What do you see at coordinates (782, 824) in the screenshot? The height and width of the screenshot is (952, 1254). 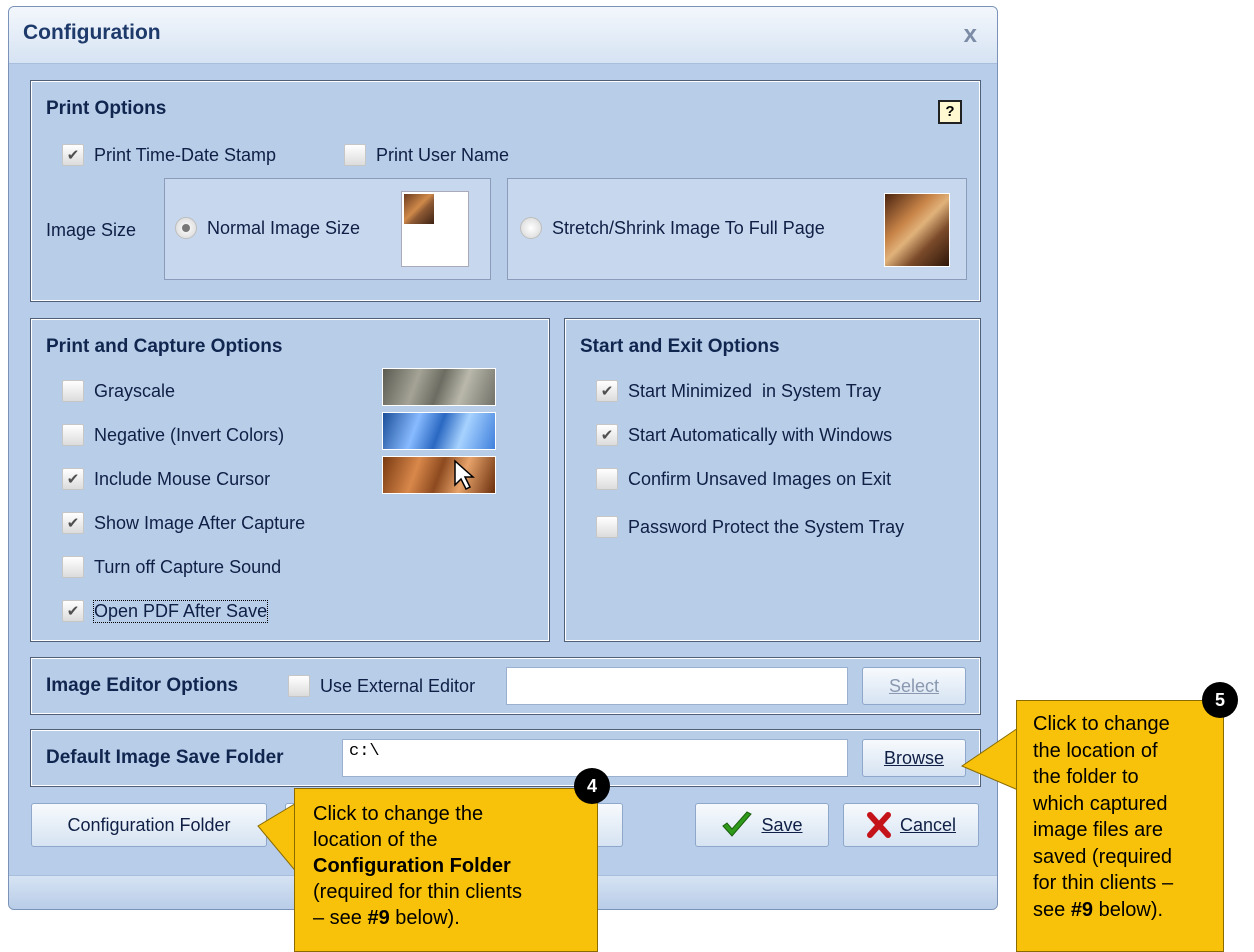 I see `save-button-label: Save` at bounding box center [782, 824].